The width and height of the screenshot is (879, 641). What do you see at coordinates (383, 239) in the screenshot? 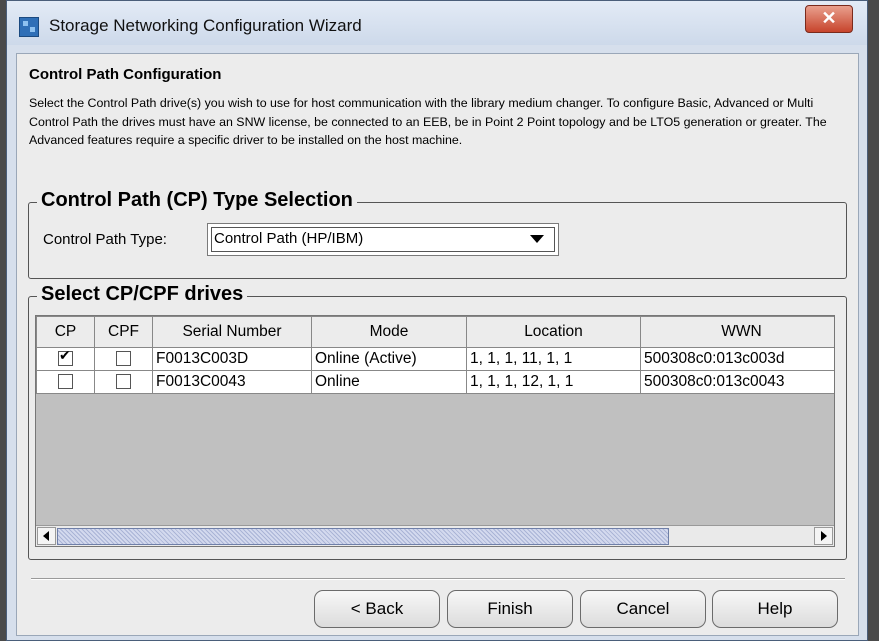
I see `cp-type-dropdown: Control Path (HP/IBM)` at bounding box center [383, 239].